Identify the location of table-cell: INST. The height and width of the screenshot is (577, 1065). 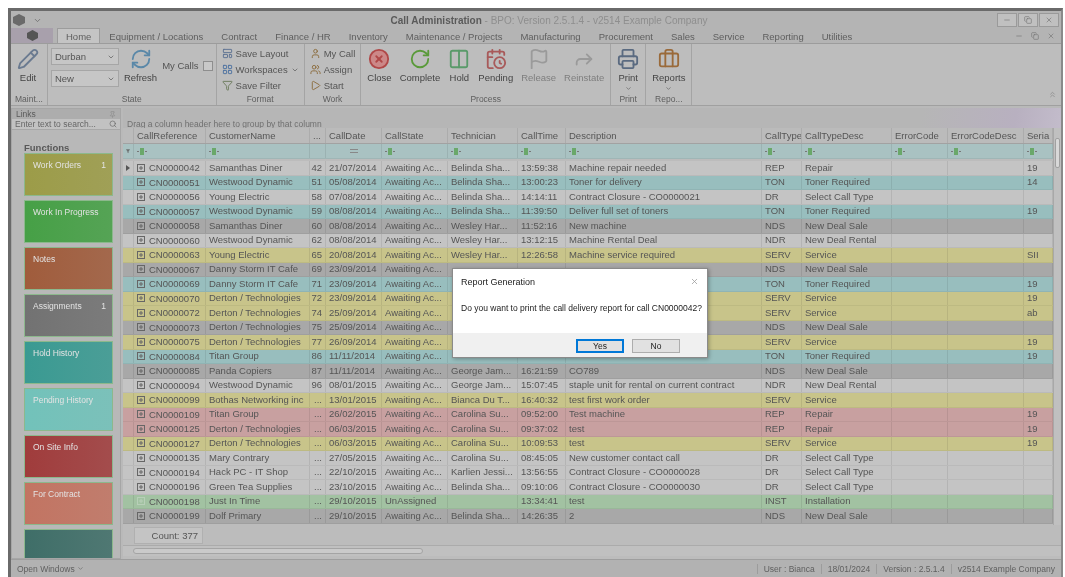
(782, 501).